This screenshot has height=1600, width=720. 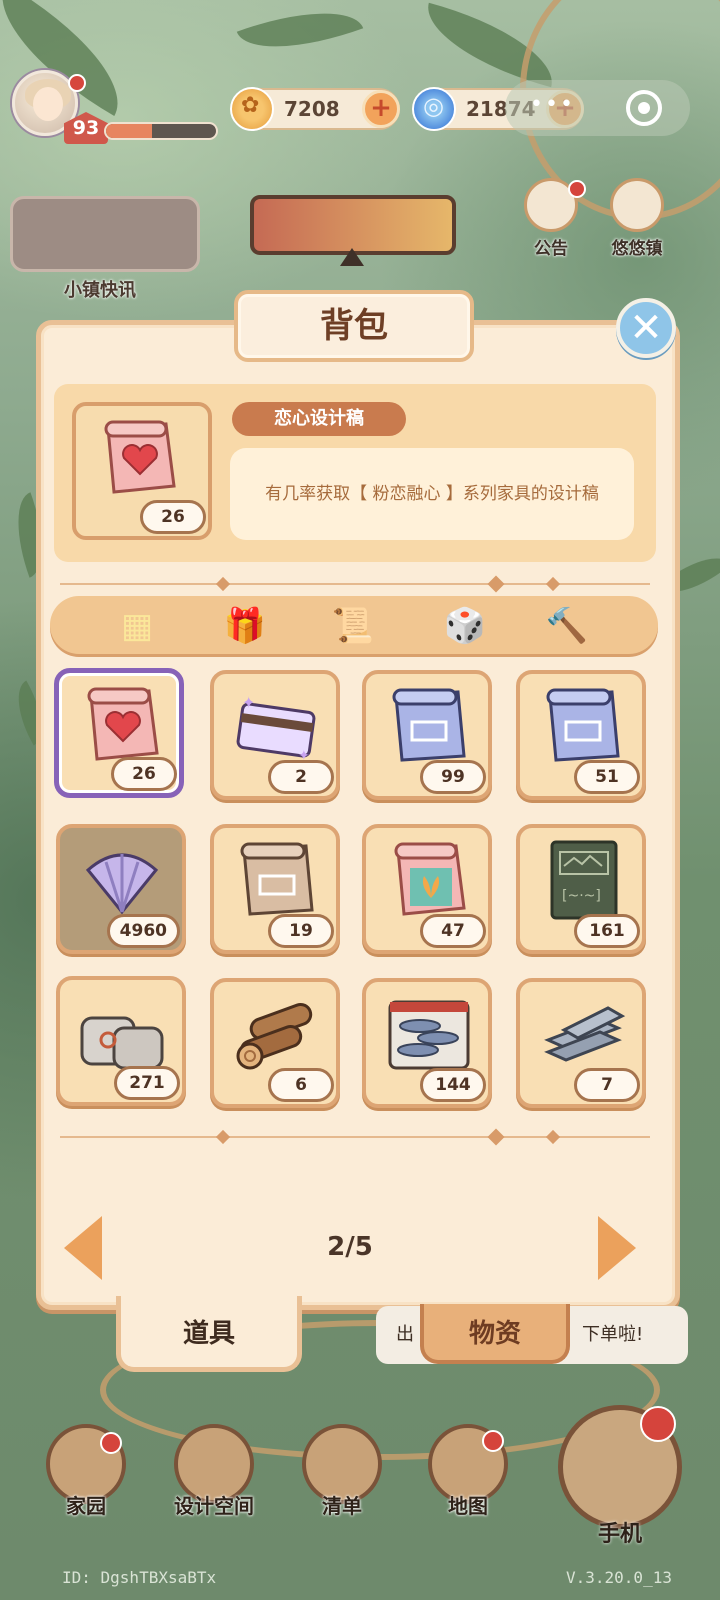 What do you see at coordinates (301, 1085) in the screenshot?
I see `item-count: 6` at bounding box center [301, 1085].